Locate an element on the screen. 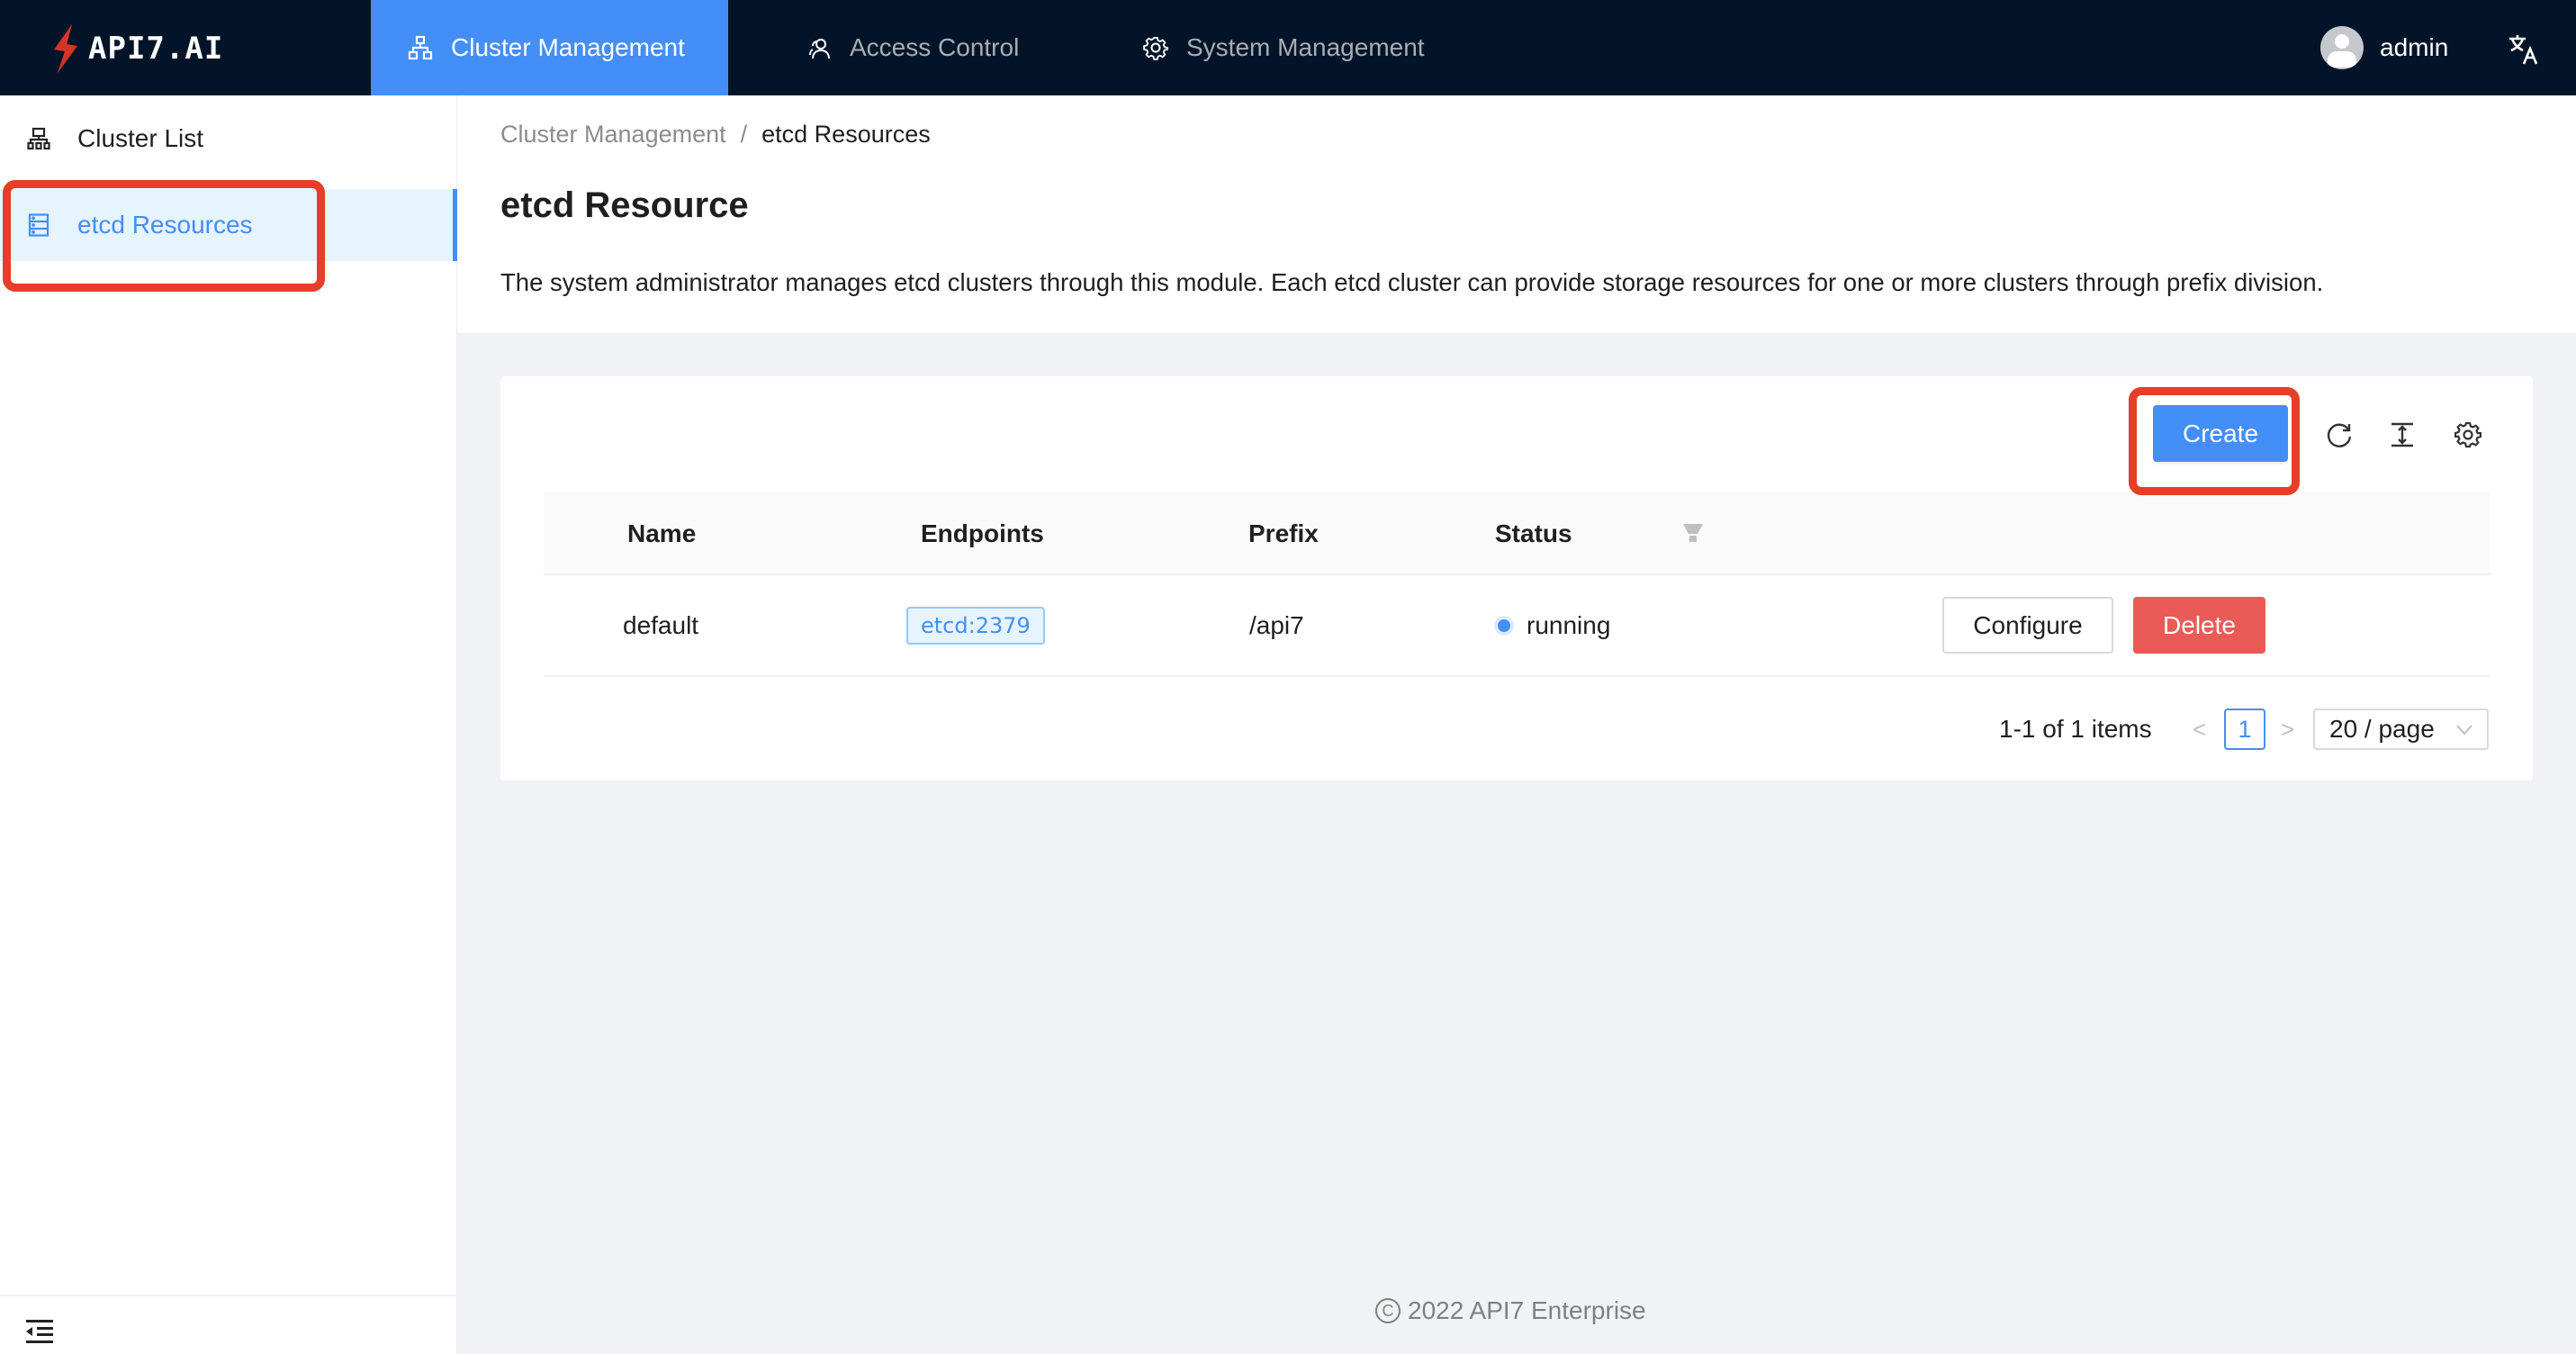 The height and width of the screenshot is (1354, 2576). page-size-value: 20 / page is located at coordinates (2382, 729).